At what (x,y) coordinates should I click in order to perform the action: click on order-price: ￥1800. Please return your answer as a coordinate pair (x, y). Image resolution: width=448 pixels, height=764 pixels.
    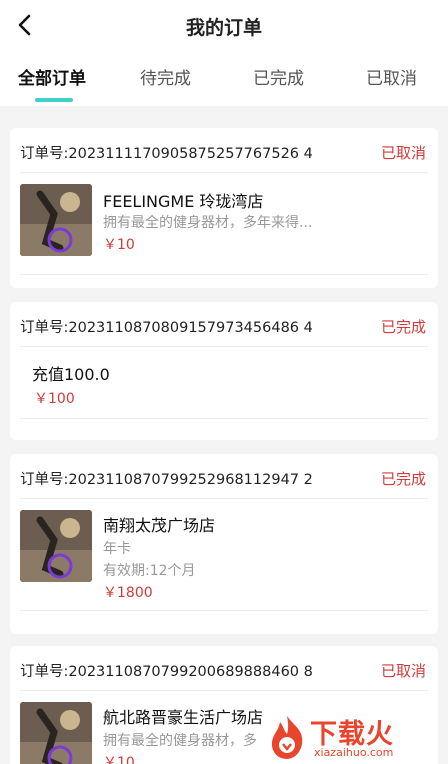
    Looking at the image, I should click on (128, 593).